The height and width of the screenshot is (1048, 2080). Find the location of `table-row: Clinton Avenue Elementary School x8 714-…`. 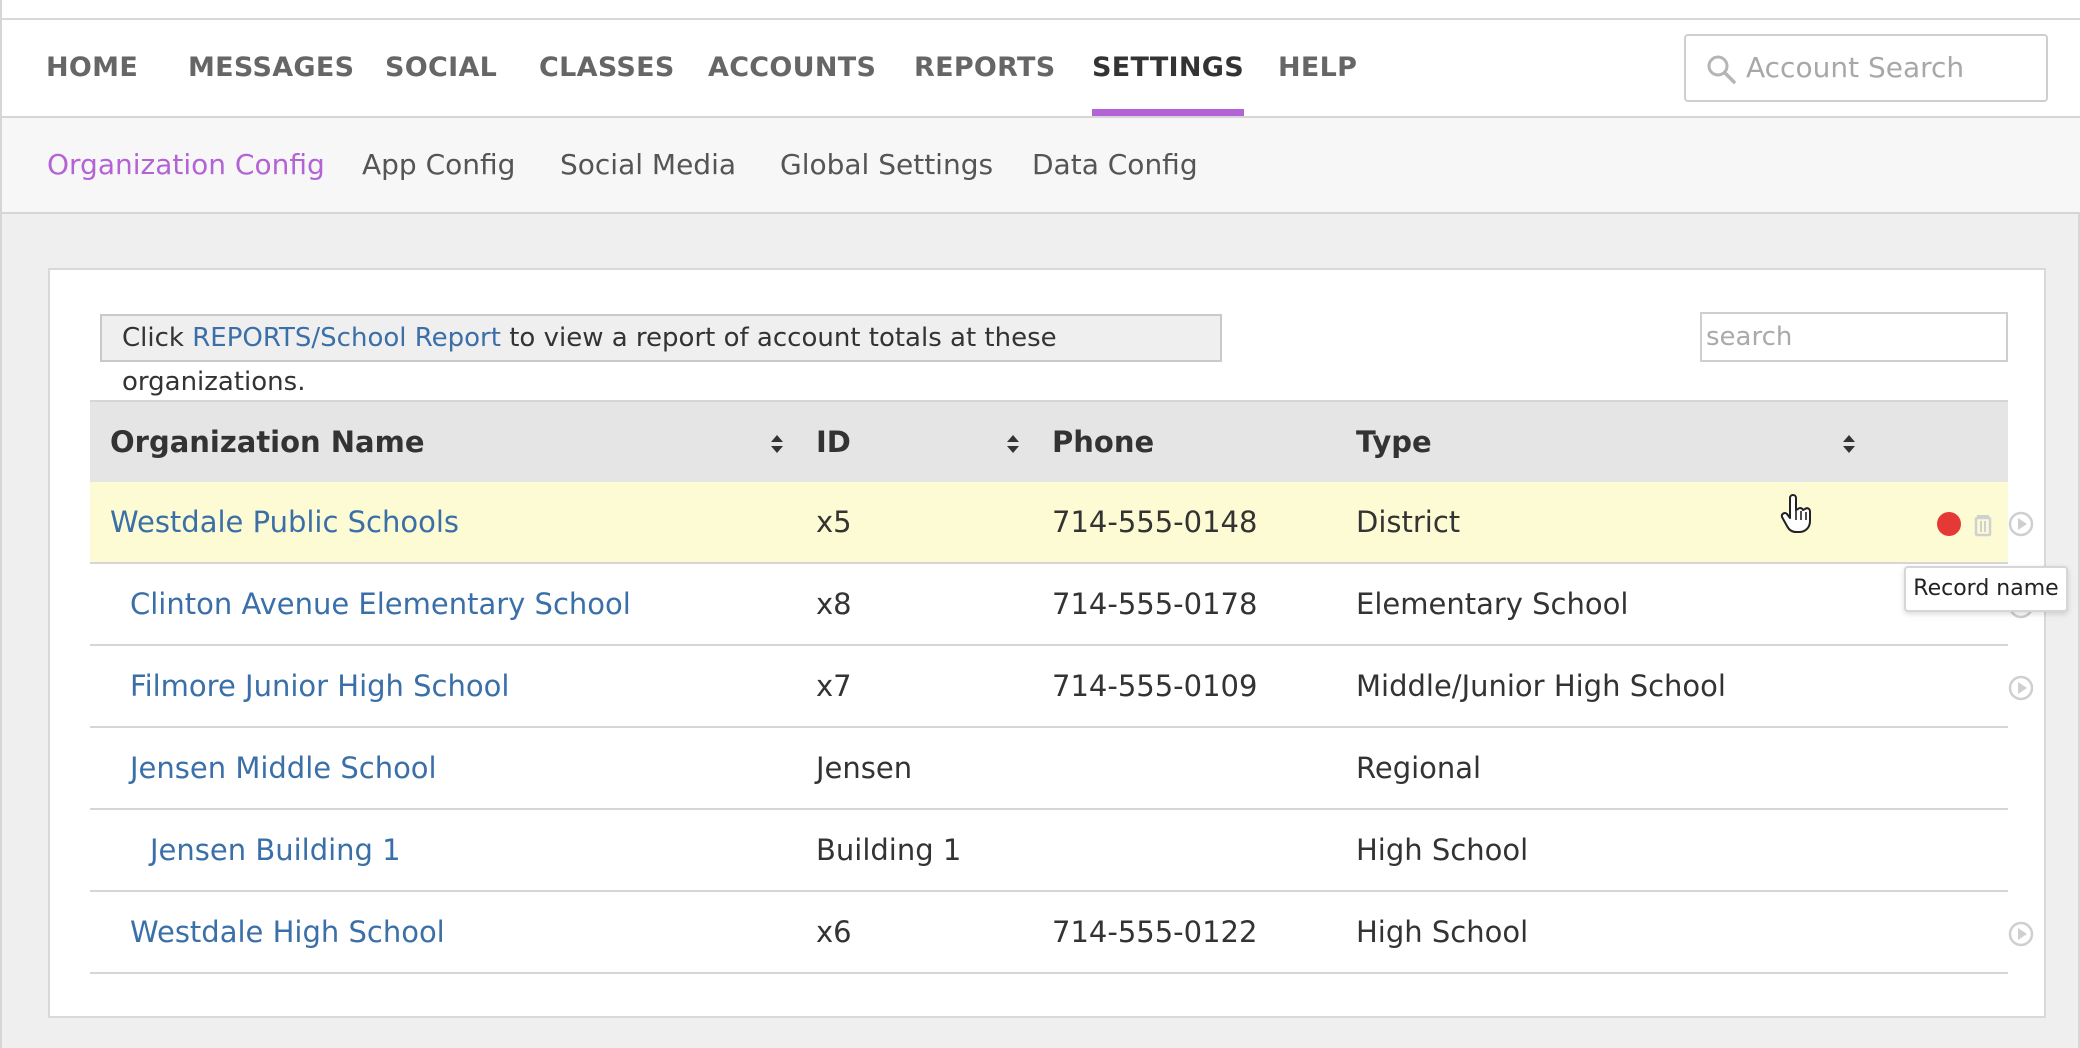

table-row: Clinton Avenue Elementary School x8 714-… is located at coordinates (1062, 605).